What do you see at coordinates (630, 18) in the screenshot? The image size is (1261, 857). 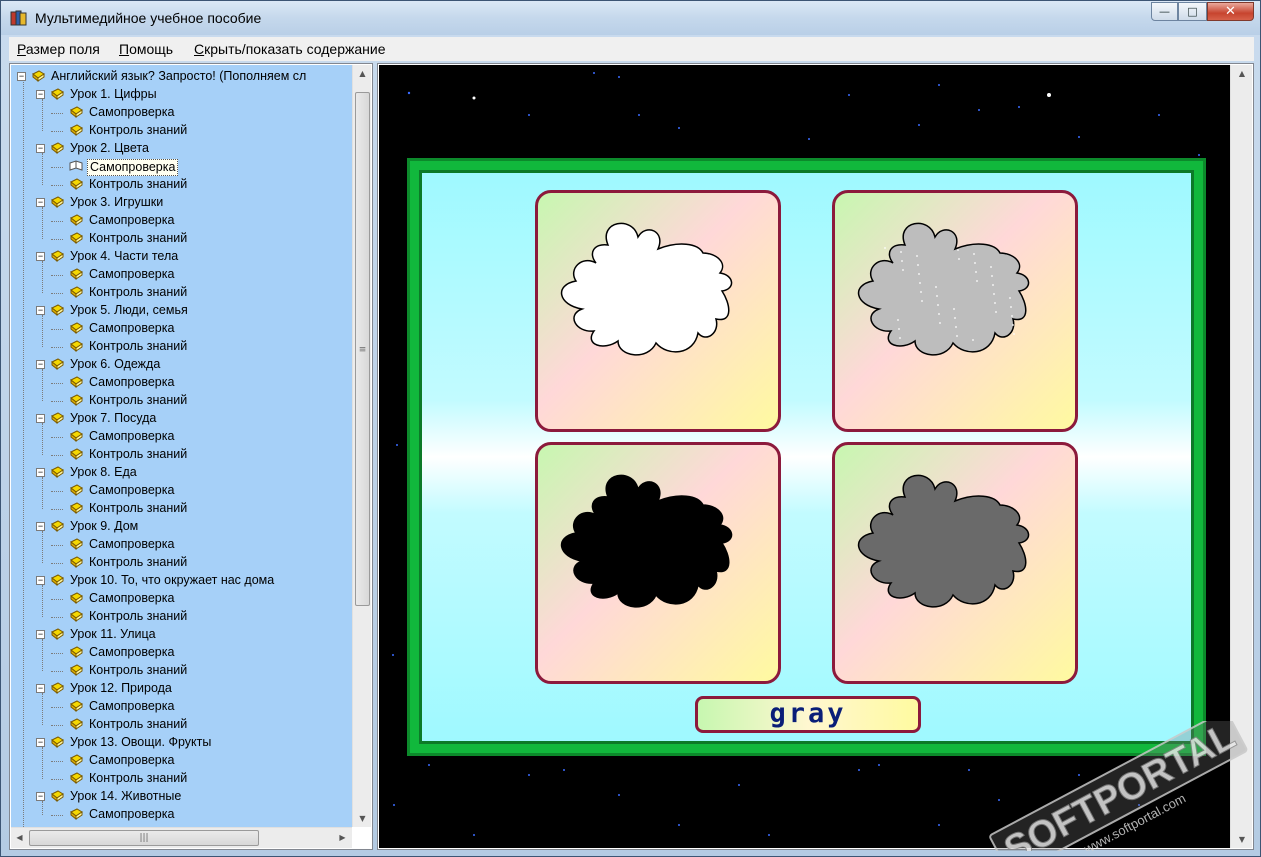 I see `title-bar: Мультимедийное учебное пособие — □ ✕` at bounding box center [630, 18].